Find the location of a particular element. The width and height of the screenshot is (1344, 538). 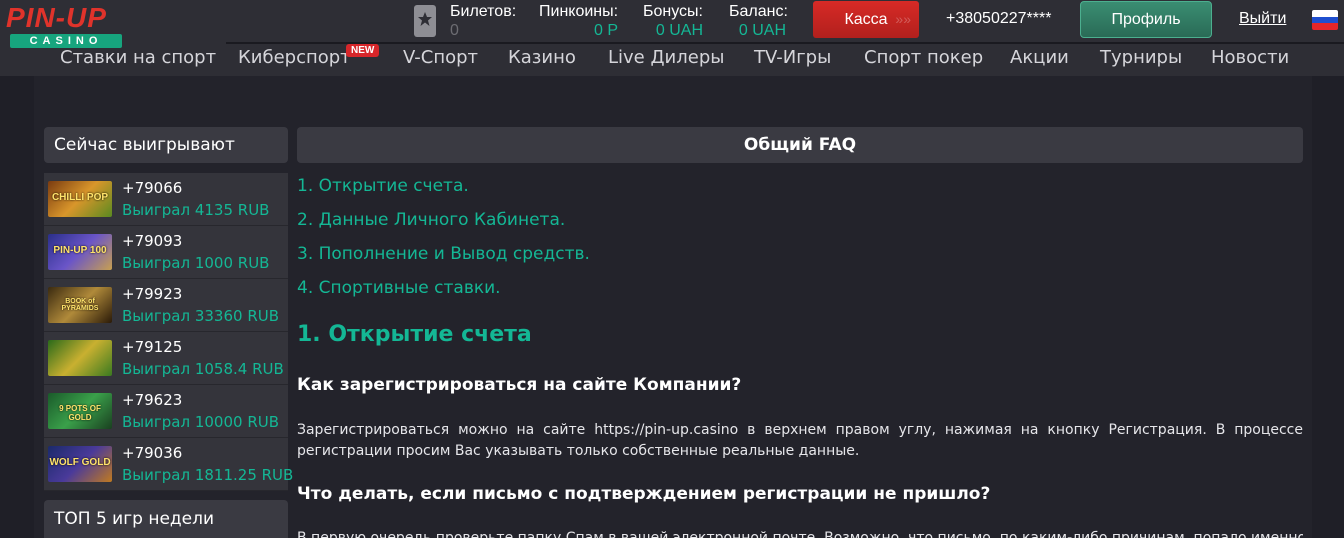

game-title: 9 POTS OF GOLD is located at coordinates (80, 413).